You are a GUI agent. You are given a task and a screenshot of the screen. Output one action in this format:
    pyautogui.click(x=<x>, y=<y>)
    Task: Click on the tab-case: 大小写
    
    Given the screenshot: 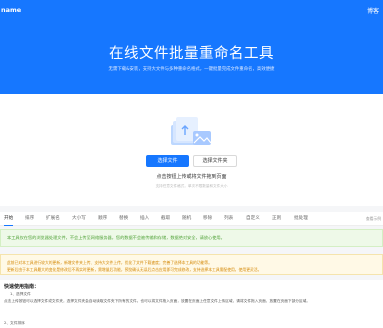 What is the action you would take?
    pyautogui.click(x=79, y=219)
    